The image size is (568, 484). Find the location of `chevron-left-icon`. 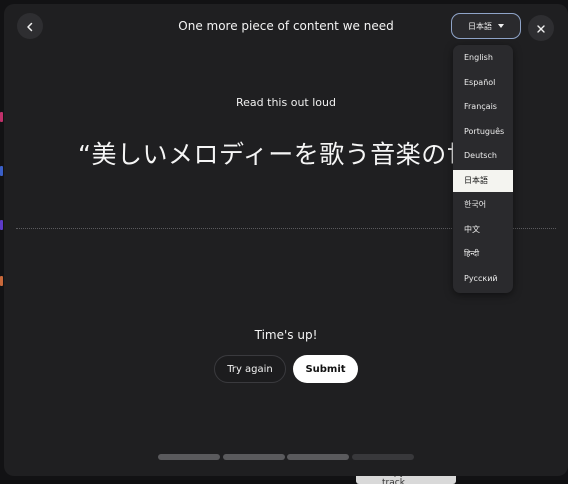

chevron-left-icon is located at coordinates (30, 26).